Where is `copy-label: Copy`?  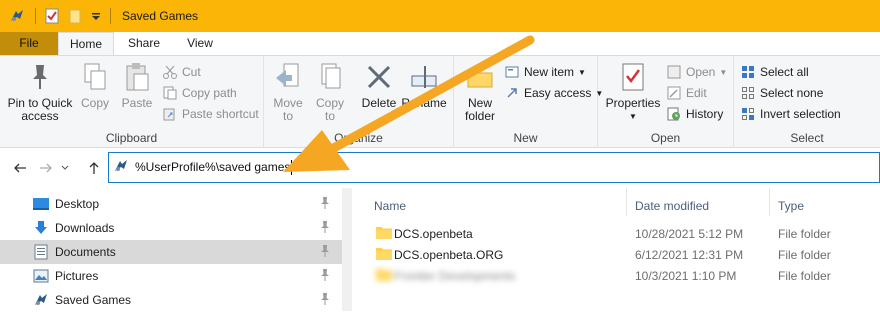
copy-label: Copy is located at coordinates (94, 103).